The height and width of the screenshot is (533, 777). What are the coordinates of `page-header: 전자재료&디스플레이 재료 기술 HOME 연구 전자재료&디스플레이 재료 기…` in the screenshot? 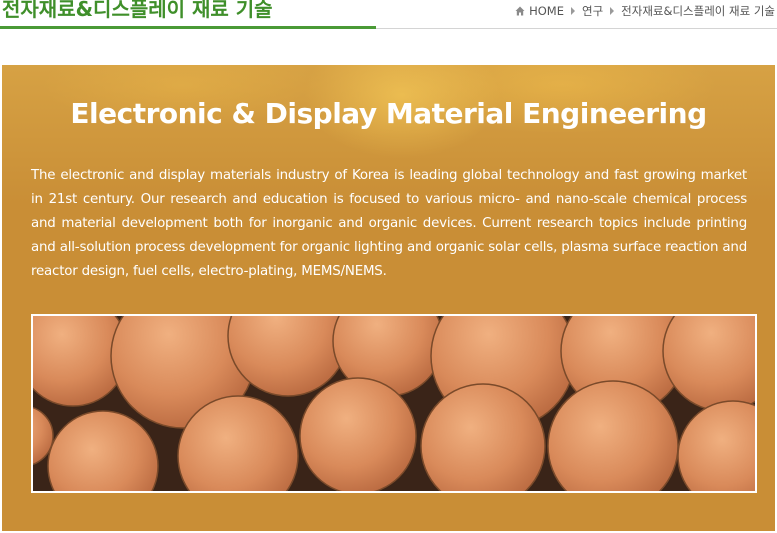 It's located at (388, 15).